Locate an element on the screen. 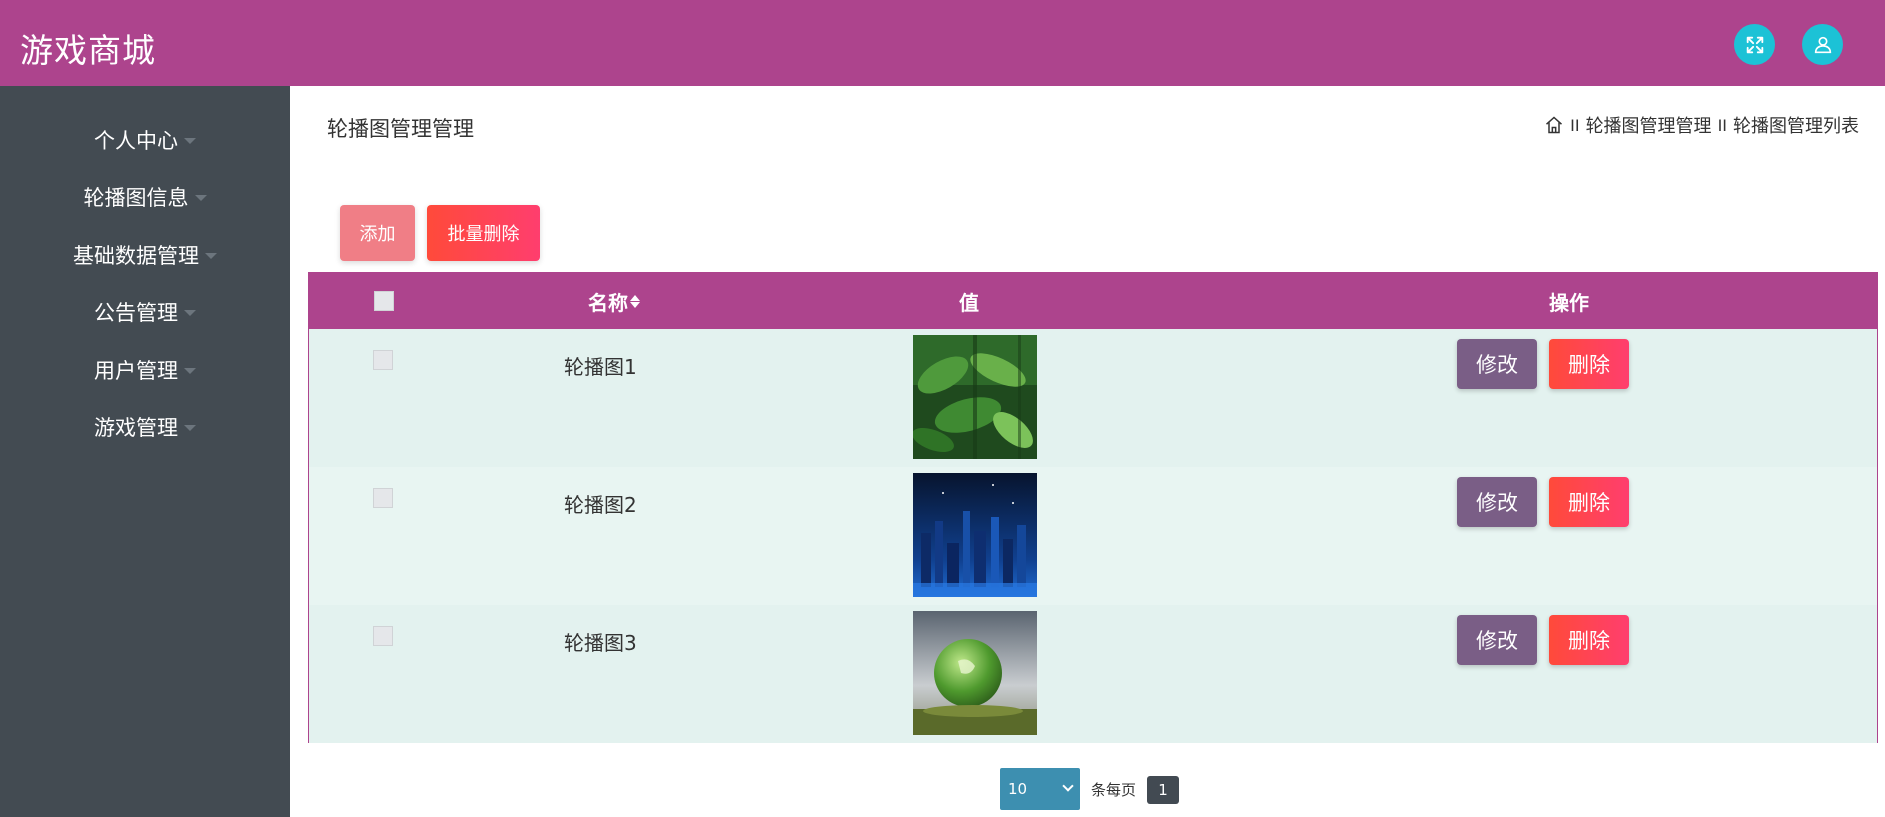 Image resolution: width=1885 pixels, height=817 pixels. sidebar-item-label: 基础数据管理 is located at coordinates (136, 256).